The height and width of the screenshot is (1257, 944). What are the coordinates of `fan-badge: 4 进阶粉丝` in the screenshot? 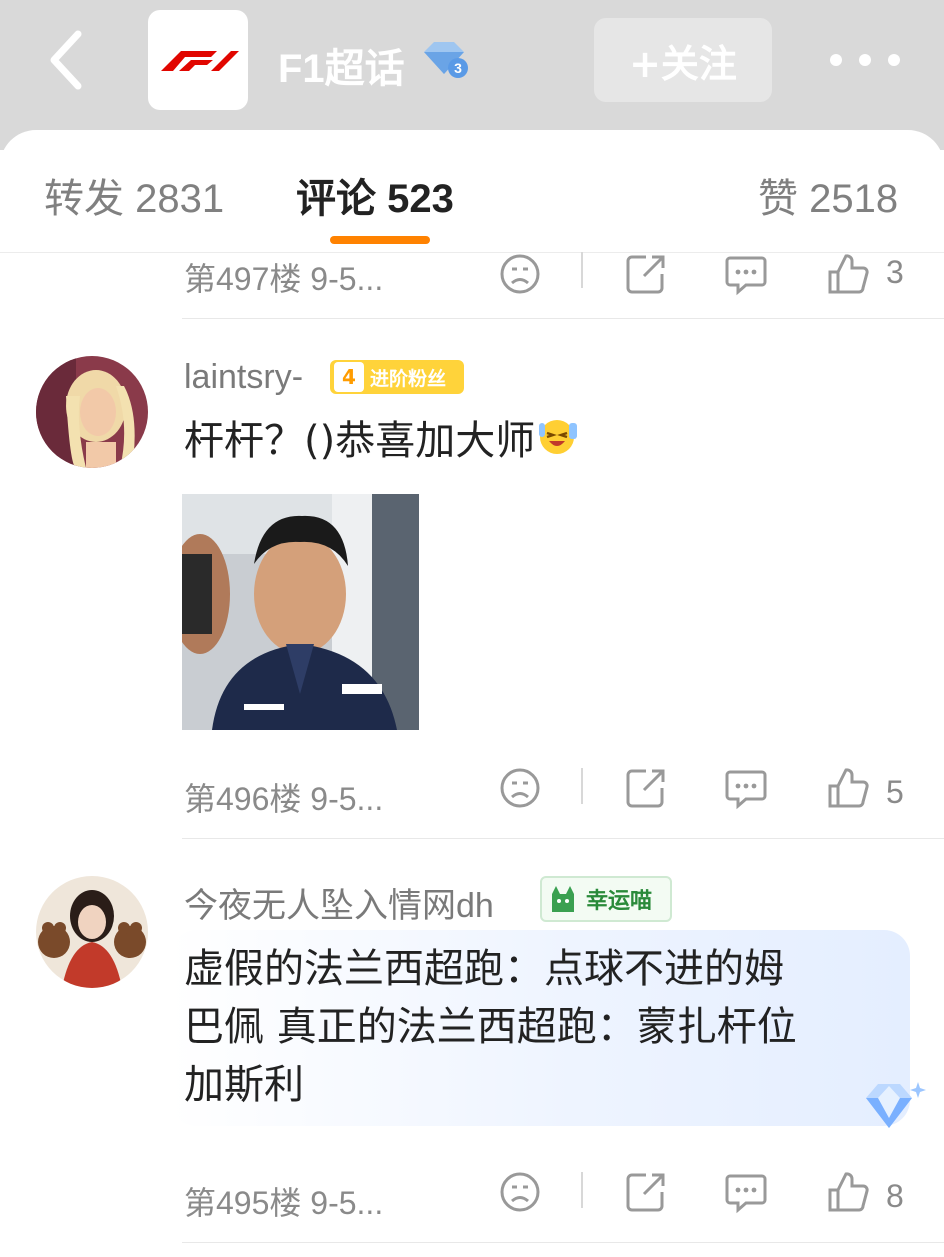 It's located at (397, 377).